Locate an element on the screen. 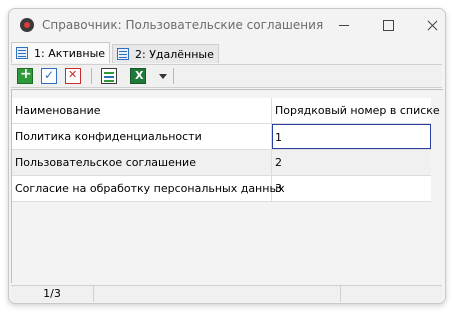 This screenshot has width=453, height=314. app-icon is located at coordinates (27, 25).